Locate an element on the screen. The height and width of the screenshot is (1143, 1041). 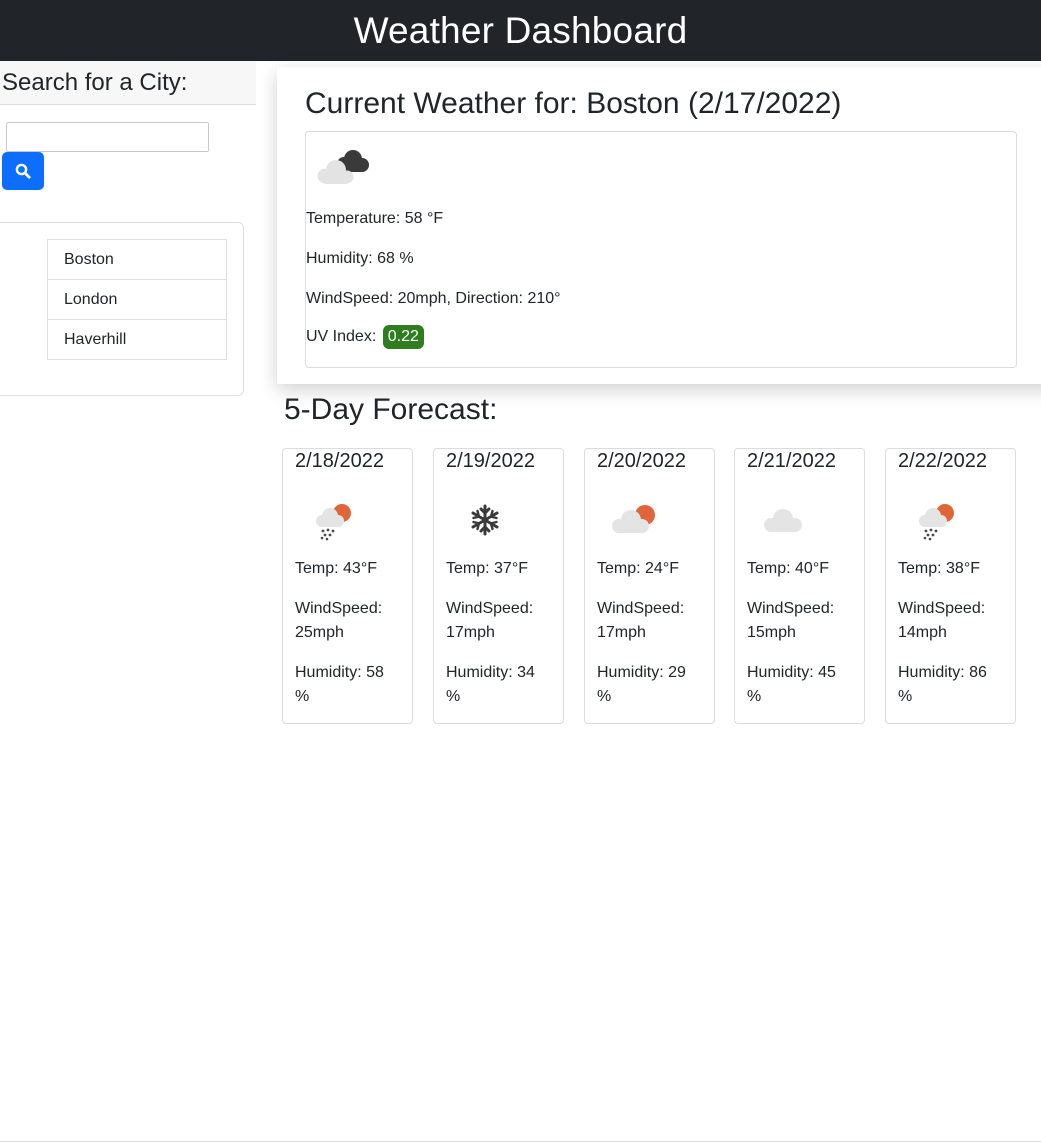
search-button is located at coordinates (23, 171).